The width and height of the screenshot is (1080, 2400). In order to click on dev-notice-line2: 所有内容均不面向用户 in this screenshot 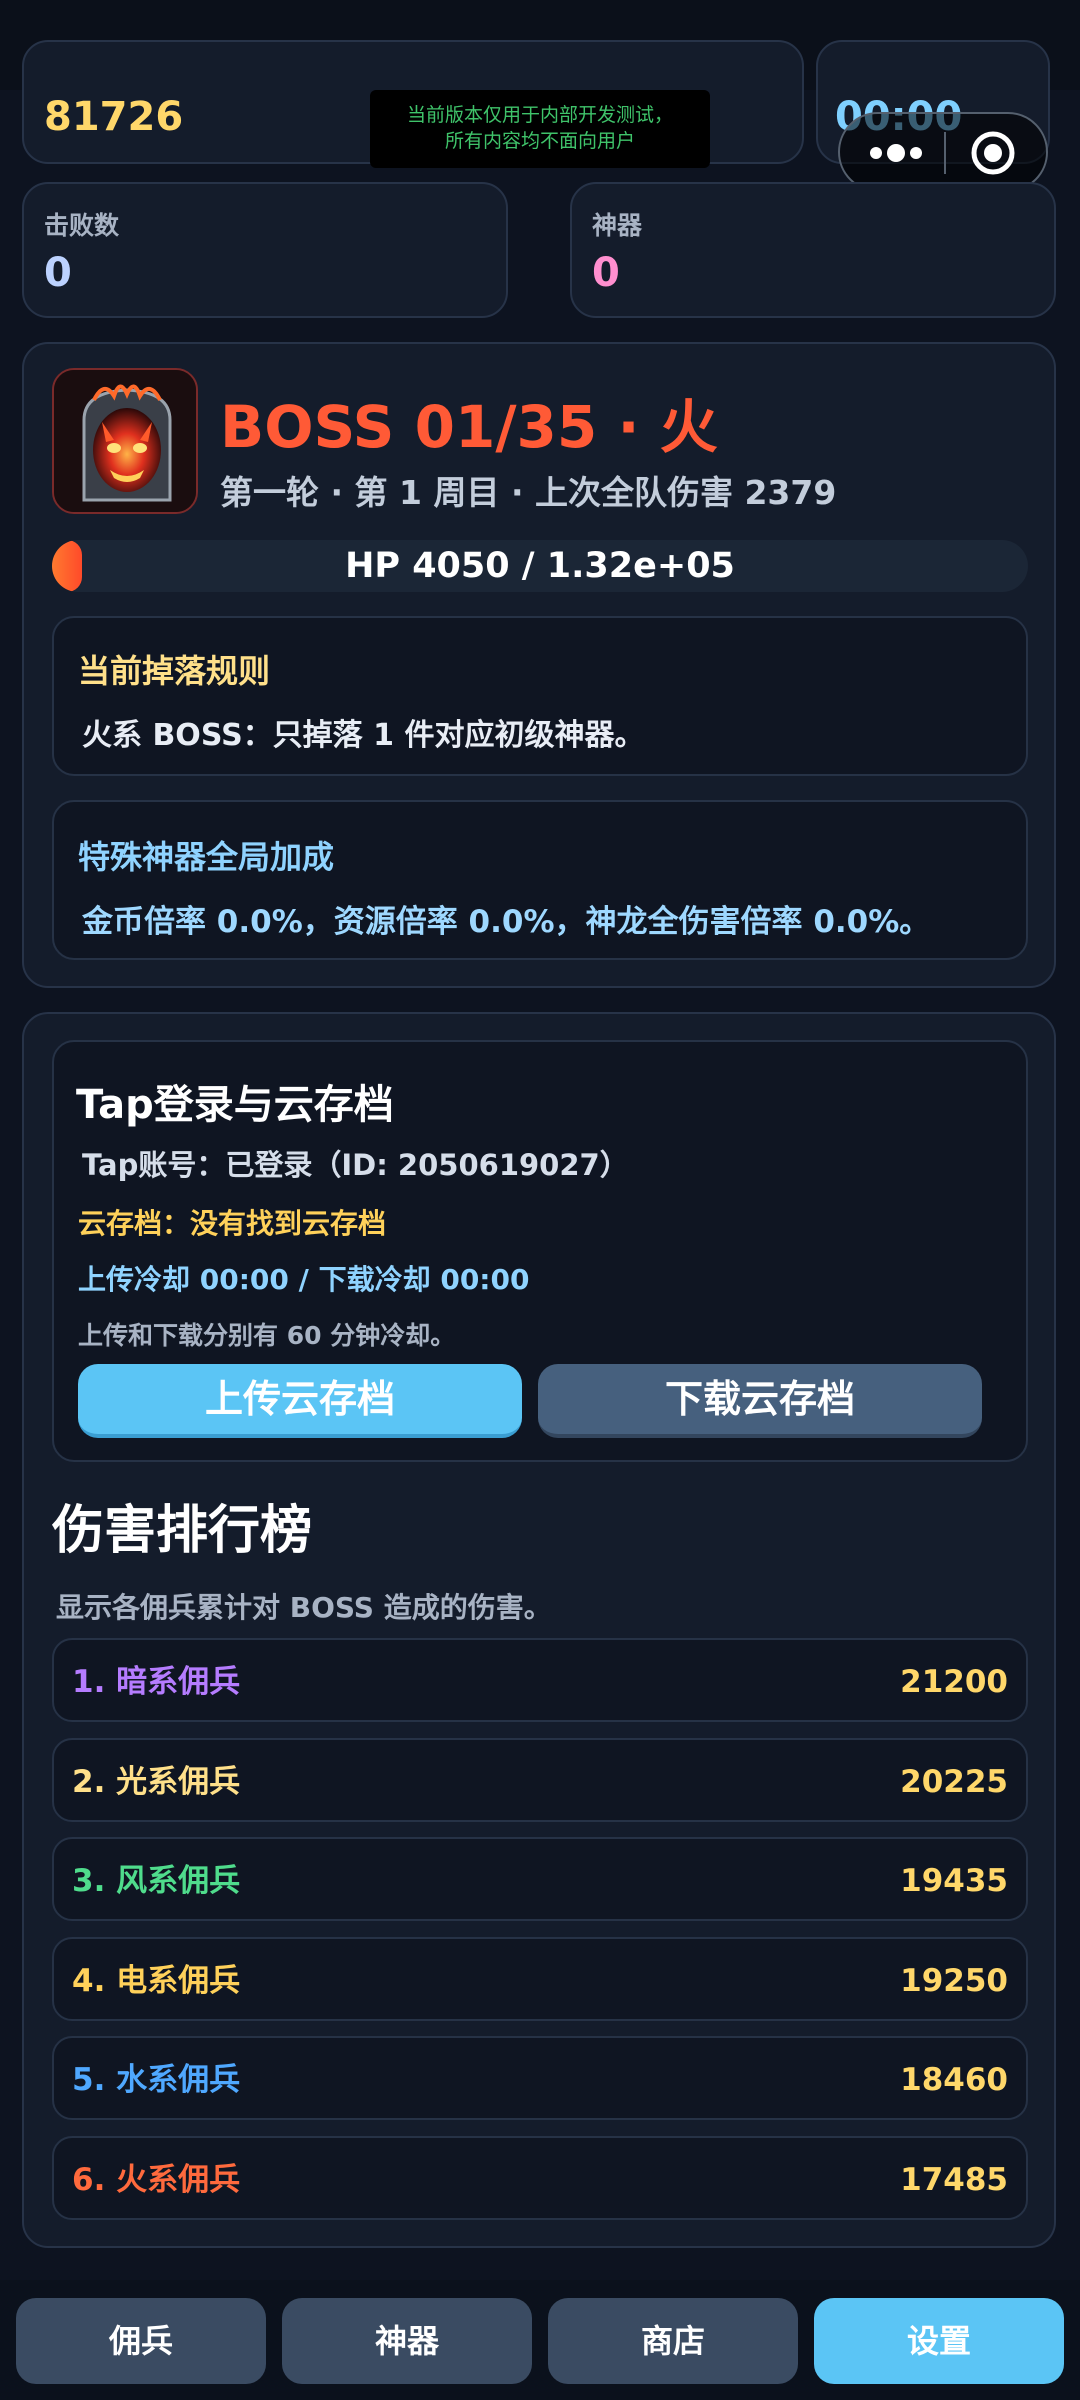, I will do `click(539, 141)`.